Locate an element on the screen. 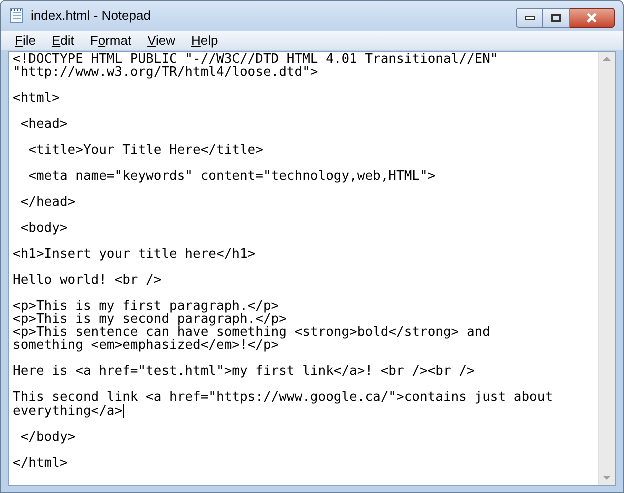 The image size is (624, 493). code-line: This second link <a href="https://www.google.ca/">contains just about is located at coordinates (283, 397).